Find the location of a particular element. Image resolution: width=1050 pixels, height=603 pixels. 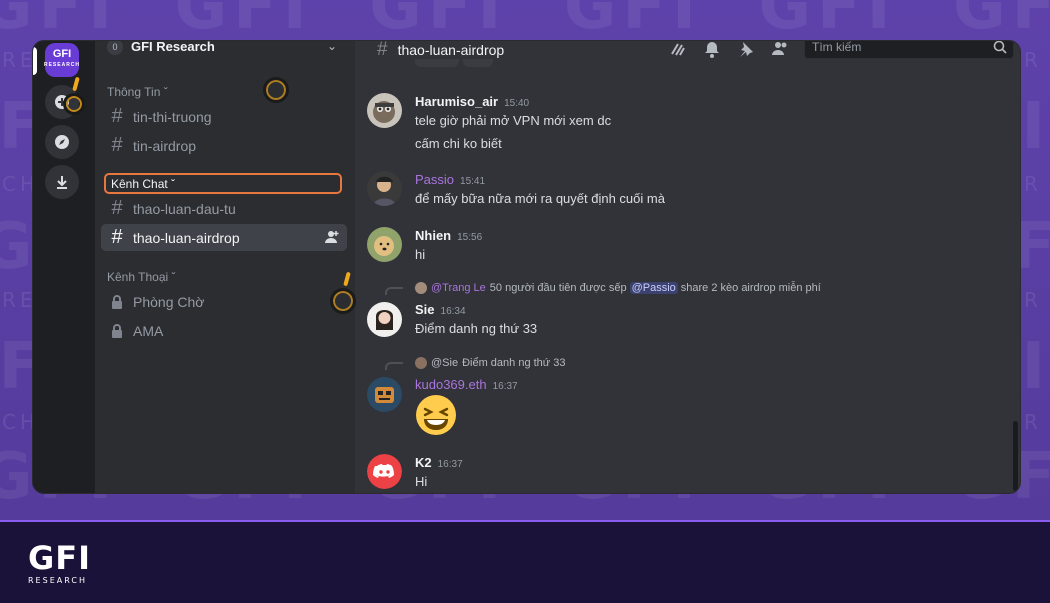

author-name: Harumiso_air is located at coordinates (457, 101).